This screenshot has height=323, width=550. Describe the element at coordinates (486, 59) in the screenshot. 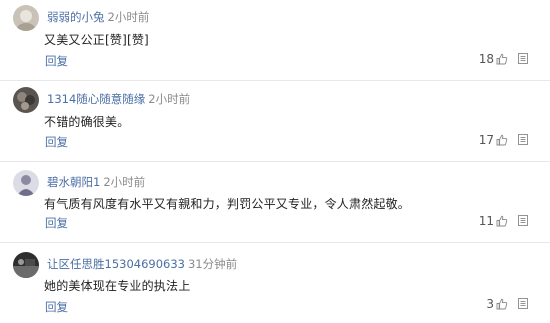

I see `like-count: 18` at that location.